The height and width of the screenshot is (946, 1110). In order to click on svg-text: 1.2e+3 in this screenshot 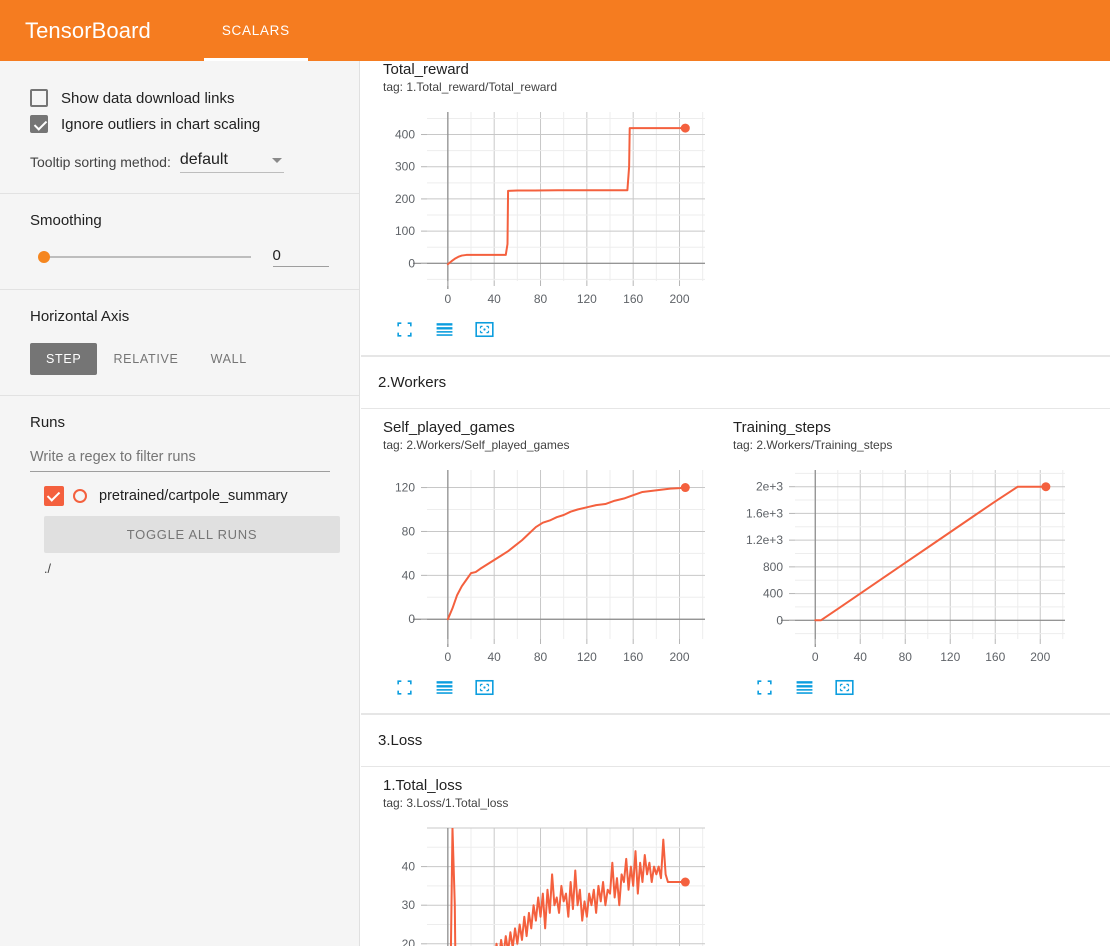, I will do `click(764, 540)`.